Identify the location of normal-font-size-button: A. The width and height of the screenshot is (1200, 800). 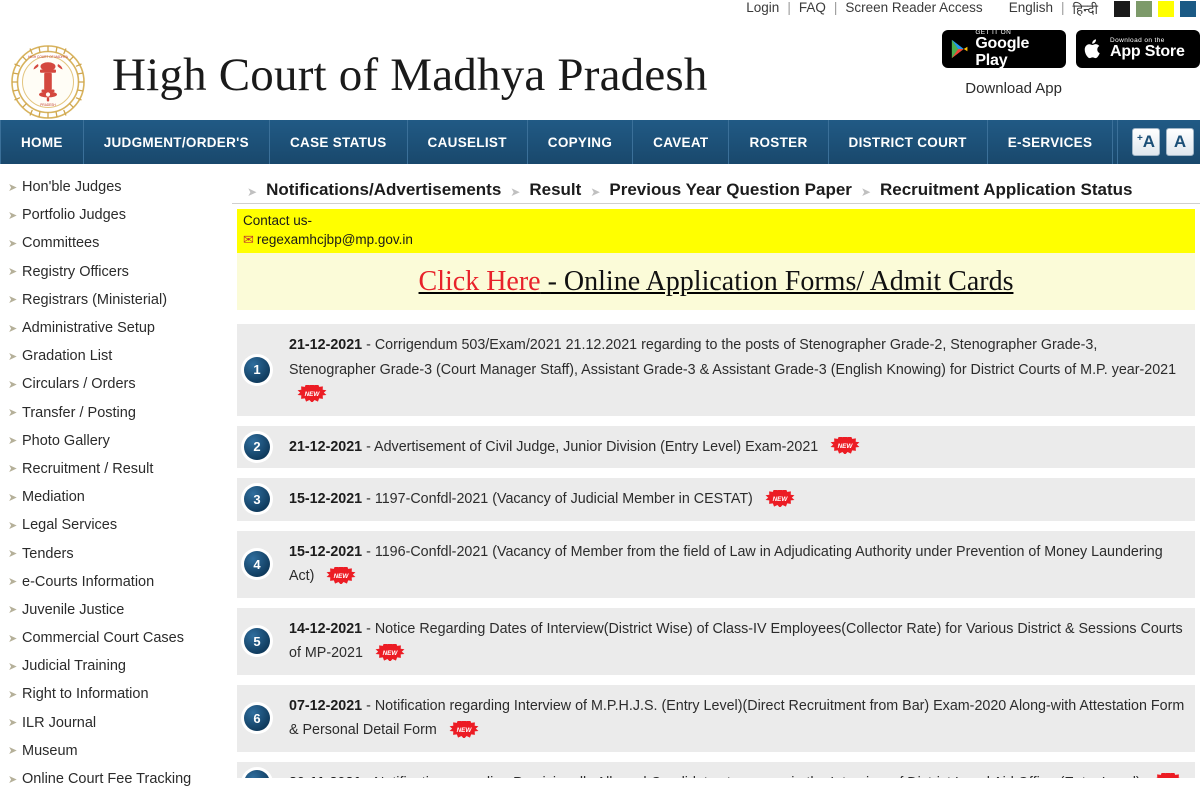
(1180, 142).